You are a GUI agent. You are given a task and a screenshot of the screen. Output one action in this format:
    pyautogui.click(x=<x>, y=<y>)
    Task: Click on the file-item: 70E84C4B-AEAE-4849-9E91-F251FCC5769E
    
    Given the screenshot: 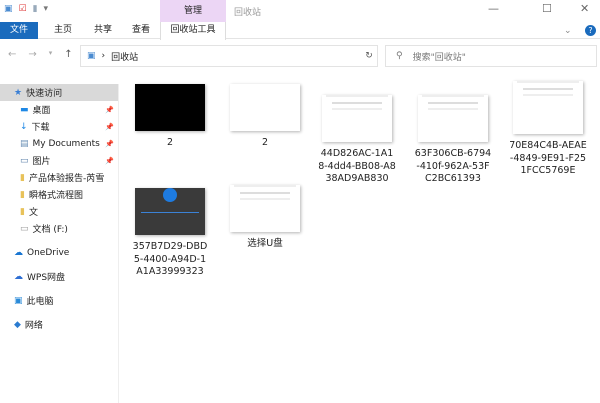 What is the action you would take?
    pyautogui.click(x=548, y=127)
    